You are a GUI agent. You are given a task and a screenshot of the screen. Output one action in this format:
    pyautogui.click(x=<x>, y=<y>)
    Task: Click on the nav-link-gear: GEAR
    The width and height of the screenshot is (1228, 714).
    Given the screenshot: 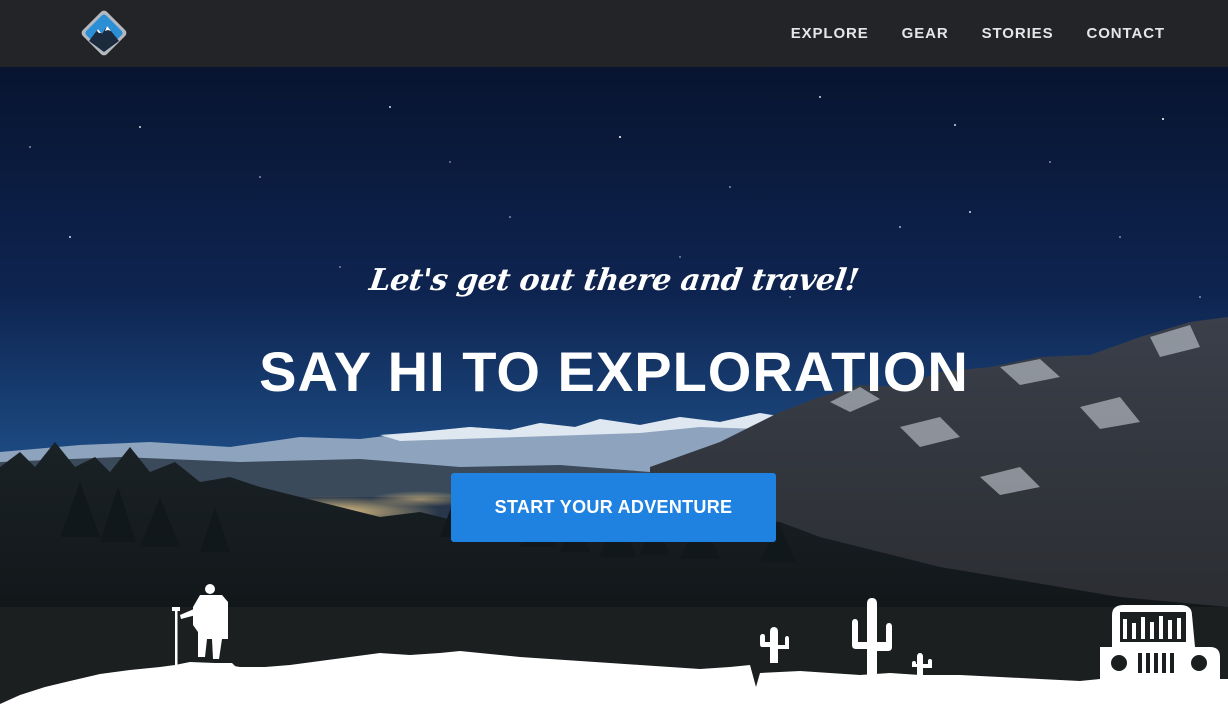 What is the action you would take?
    pyautogui.click(x=925, y=33)
    